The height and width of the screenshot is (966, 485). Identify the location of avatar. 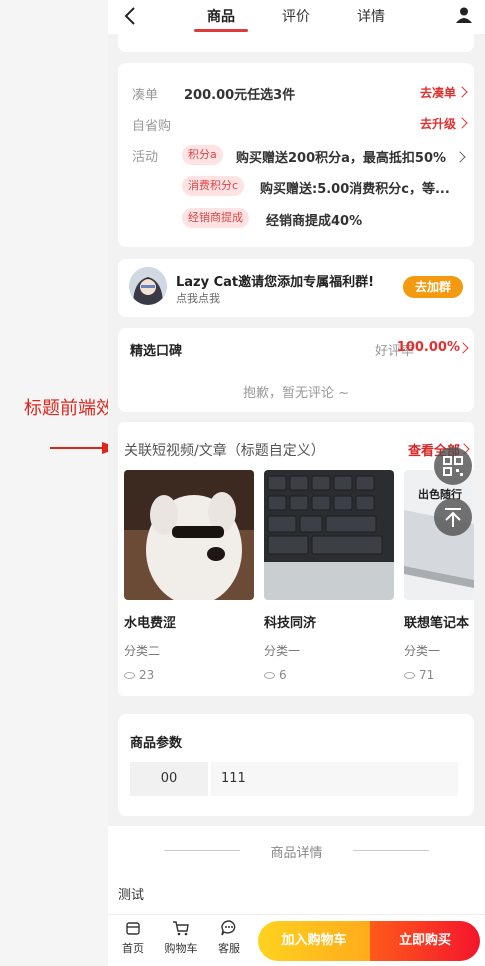
(148, 286).